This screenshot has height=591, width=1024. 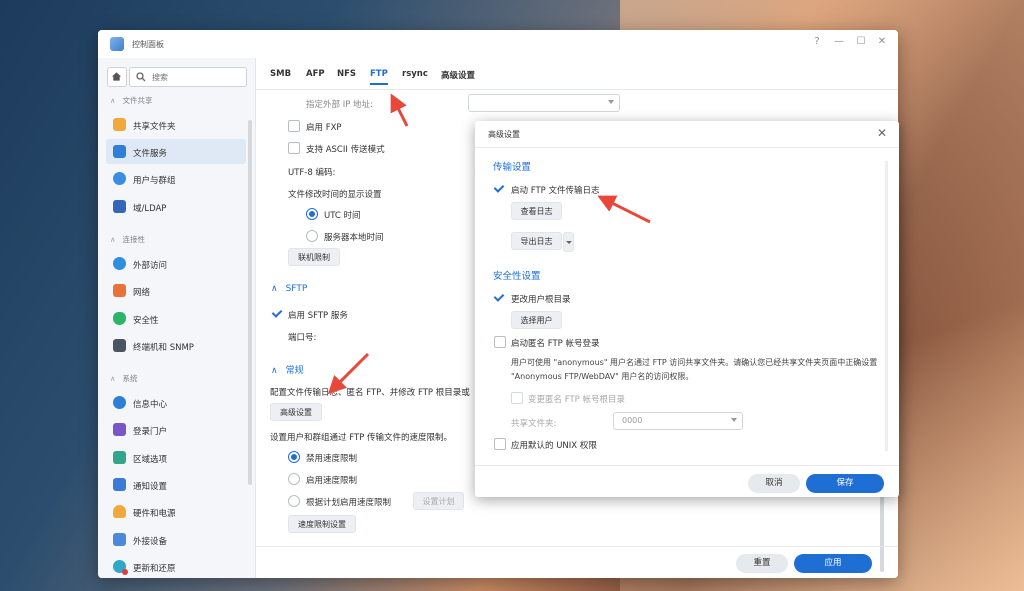 I want to click on tab-advanced: 高级设置, so click(x=458, y=75).